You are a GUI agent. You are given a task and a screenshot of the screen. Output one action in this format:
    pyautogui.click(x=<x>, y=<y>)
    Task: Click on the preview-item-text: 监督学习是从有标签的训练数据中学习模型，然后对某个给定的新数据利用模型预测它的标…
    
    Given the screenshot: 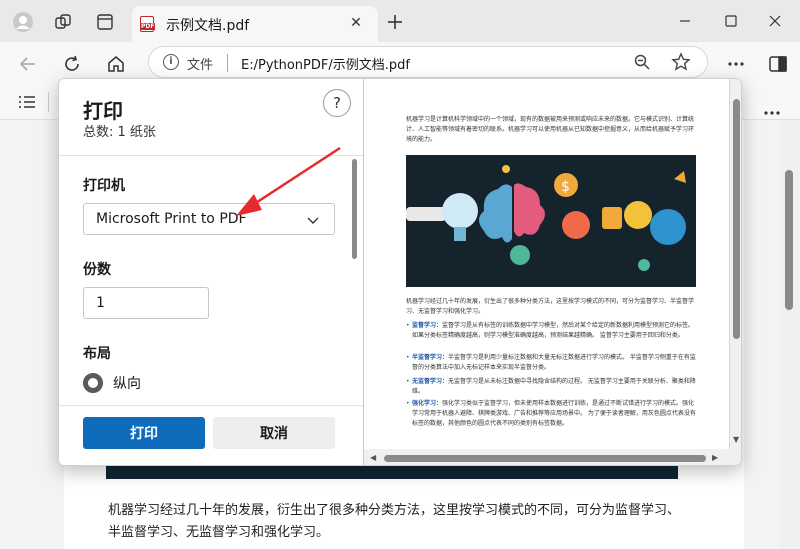 What is the action you would take?
    pyautogui.click(x=553, y=330)
    